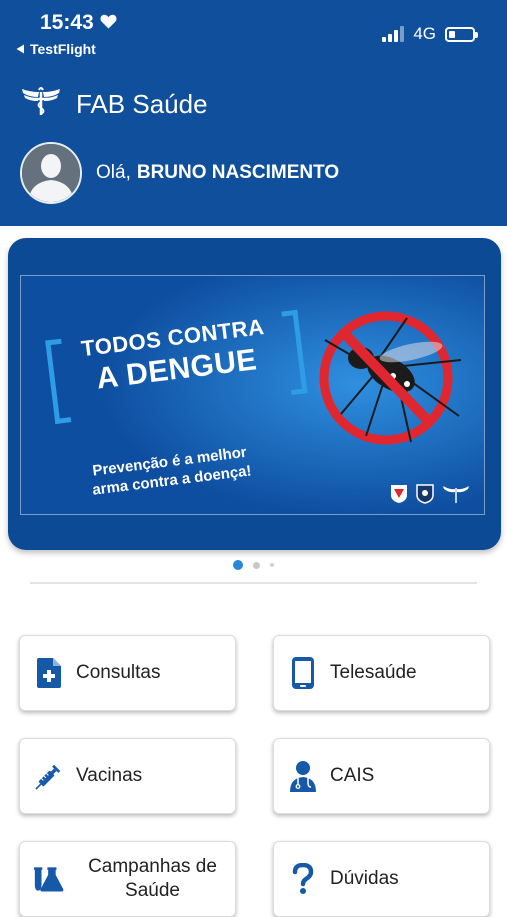  I want to click on wings-logo-icon, so click(456, 494).